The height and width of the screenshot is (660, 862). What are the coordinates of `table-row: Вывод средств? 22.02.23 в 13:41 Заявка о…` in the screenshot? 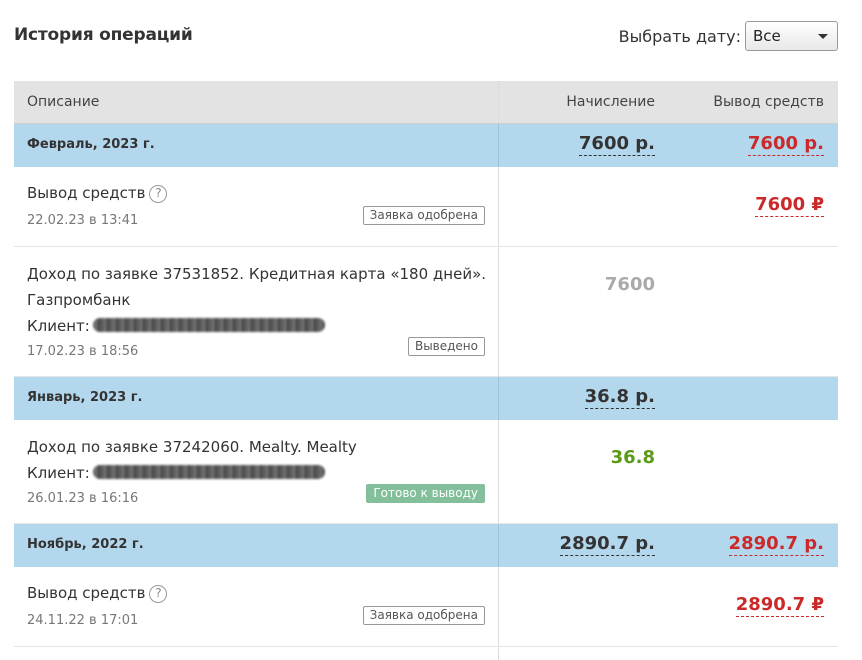 It's located at (426, 207).